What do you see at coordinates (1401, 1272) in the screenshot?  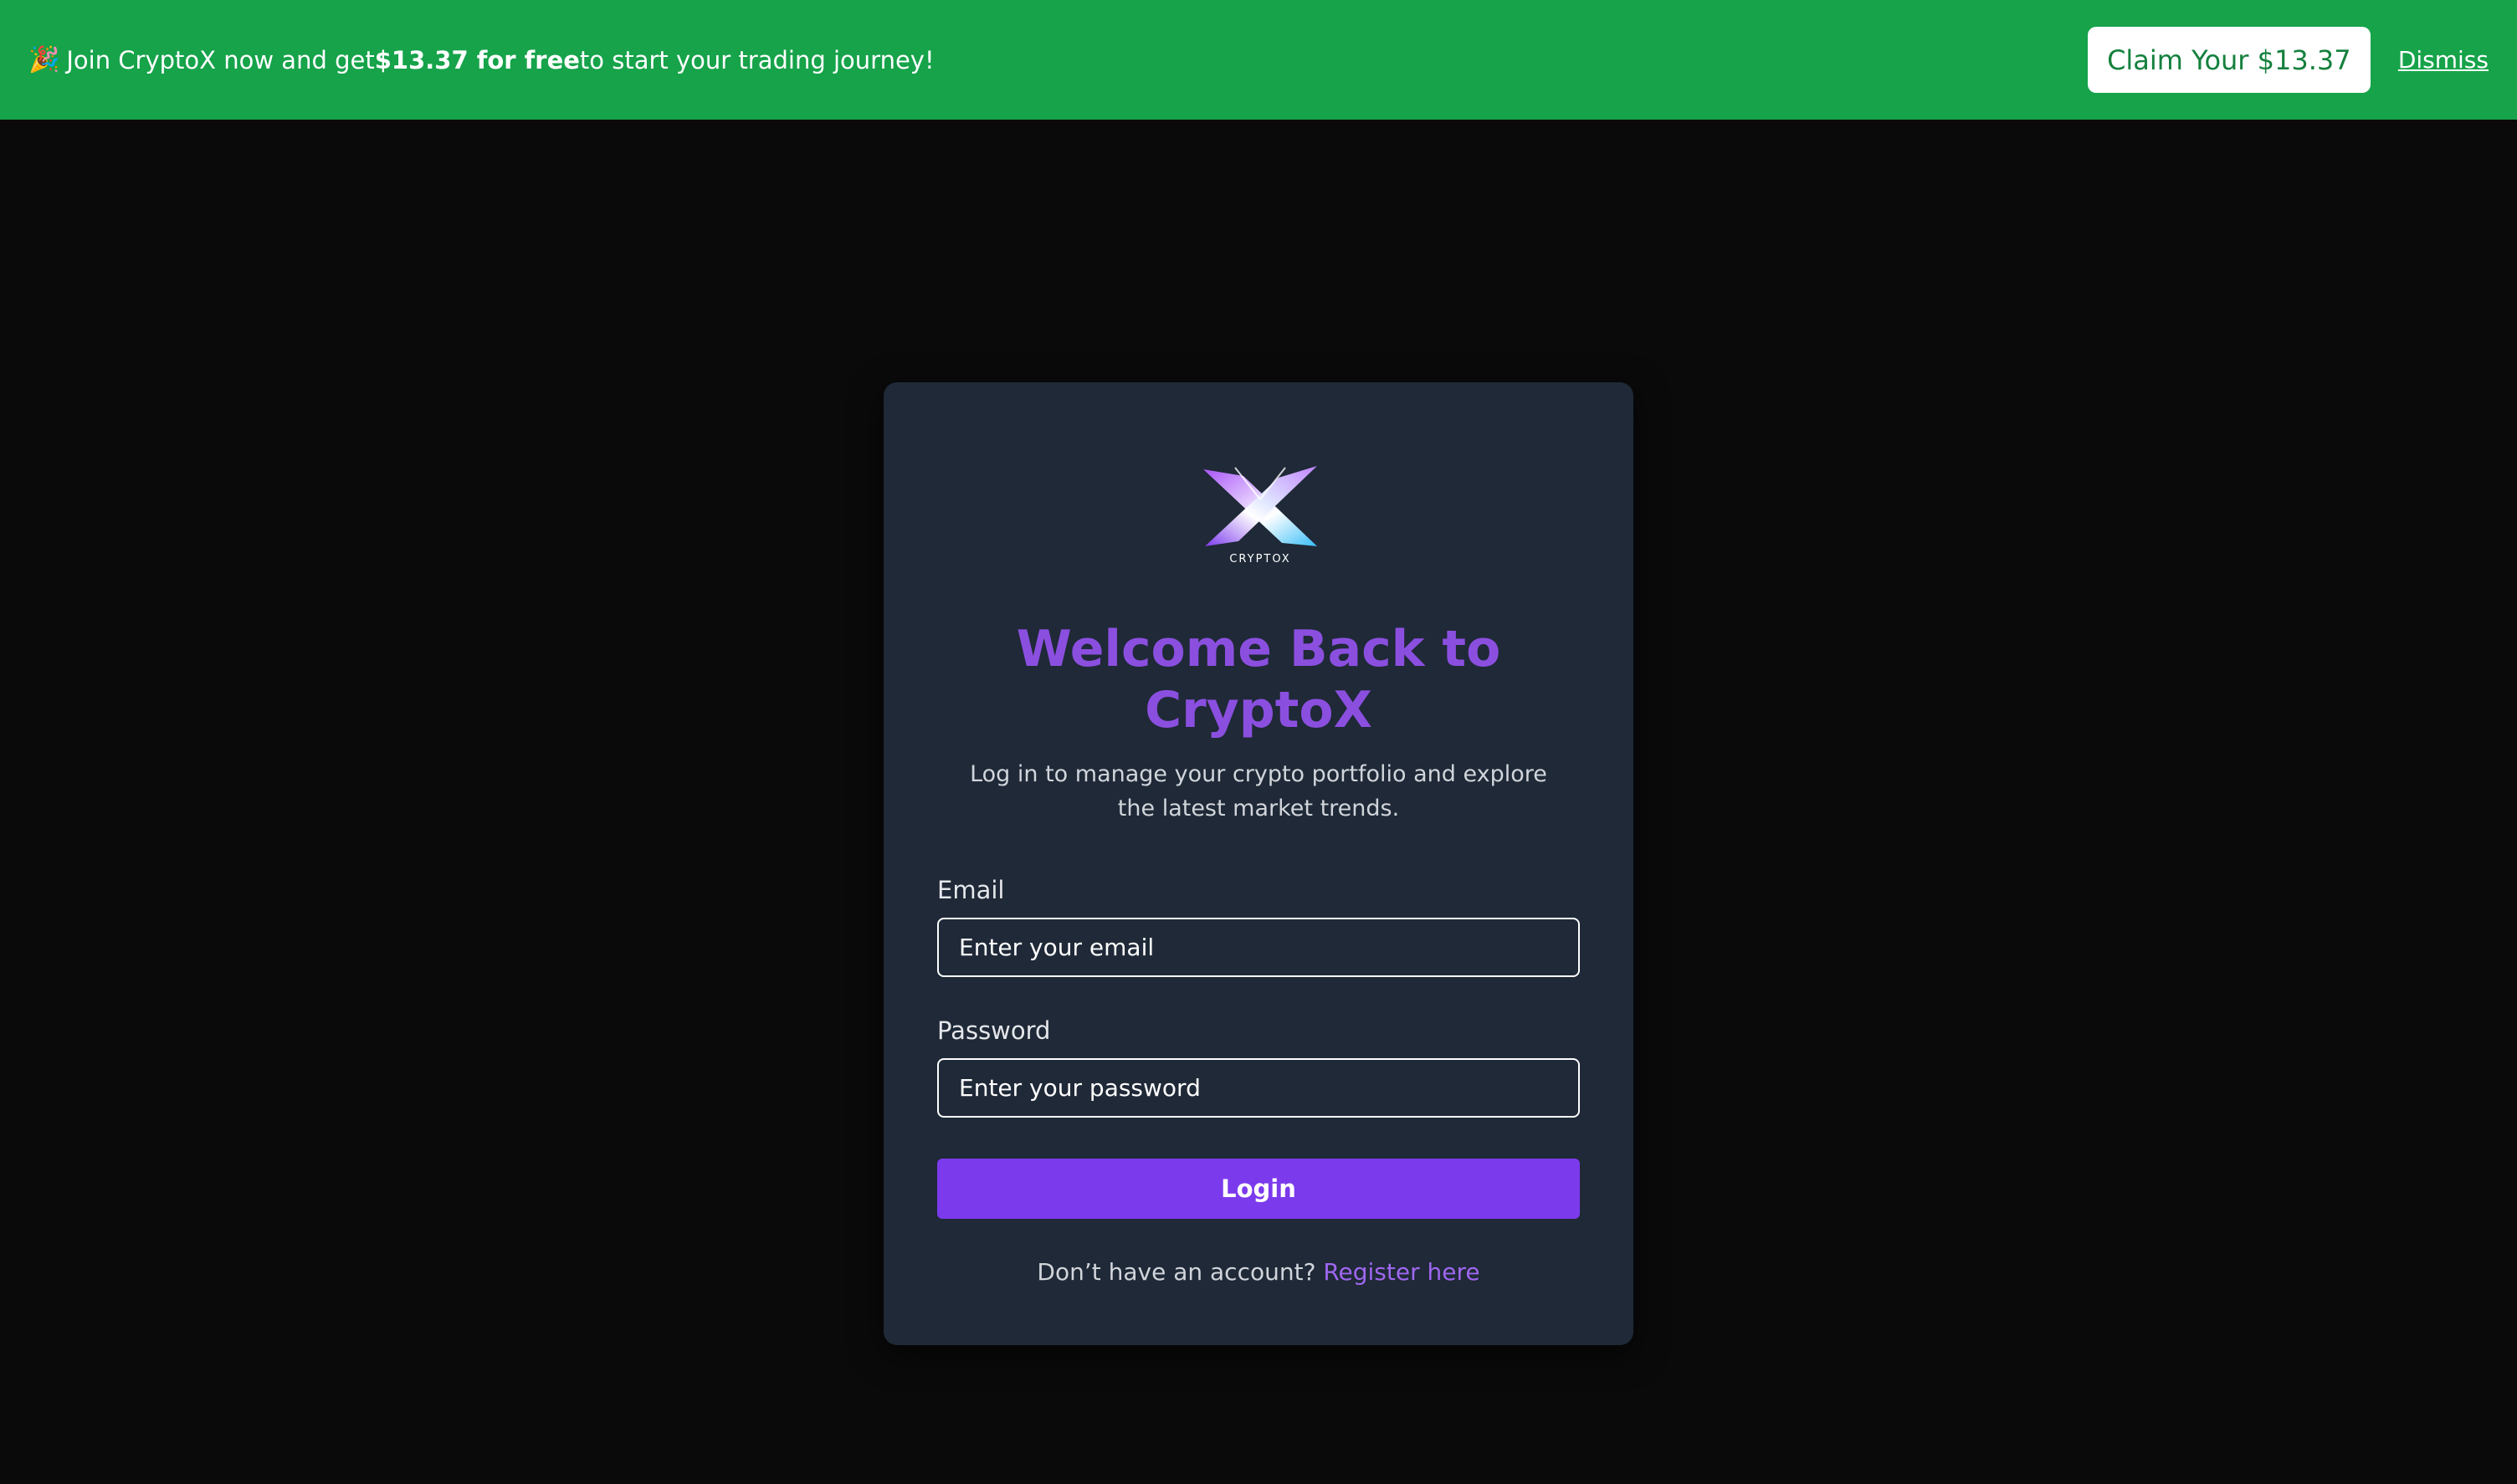 I see `register-link: Register here` at bounding box center [1401, 1272].